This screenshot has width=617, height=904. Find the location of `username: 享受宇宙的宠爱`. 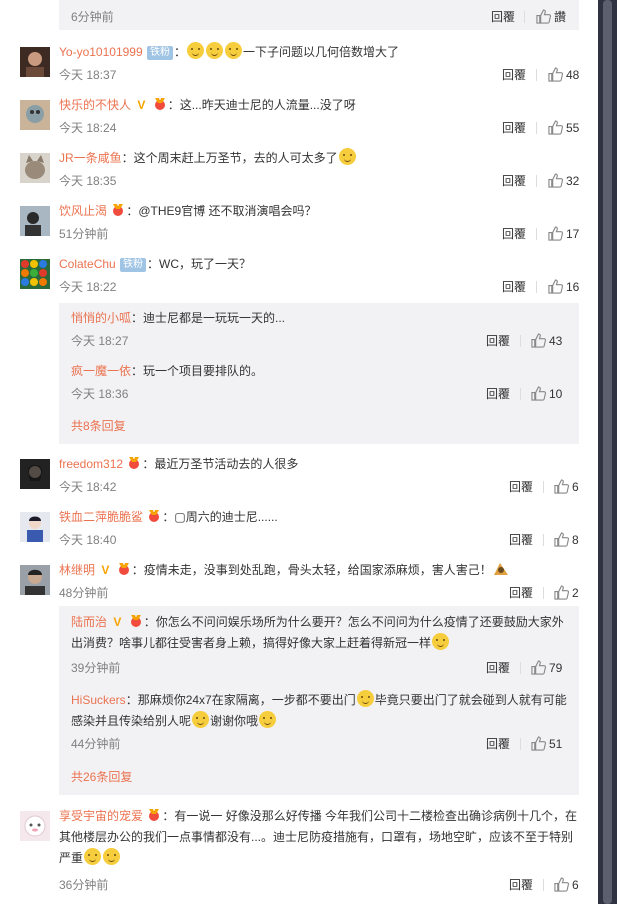

username: 享受宇宙的宠爱 is located at coordinates (101, 816).